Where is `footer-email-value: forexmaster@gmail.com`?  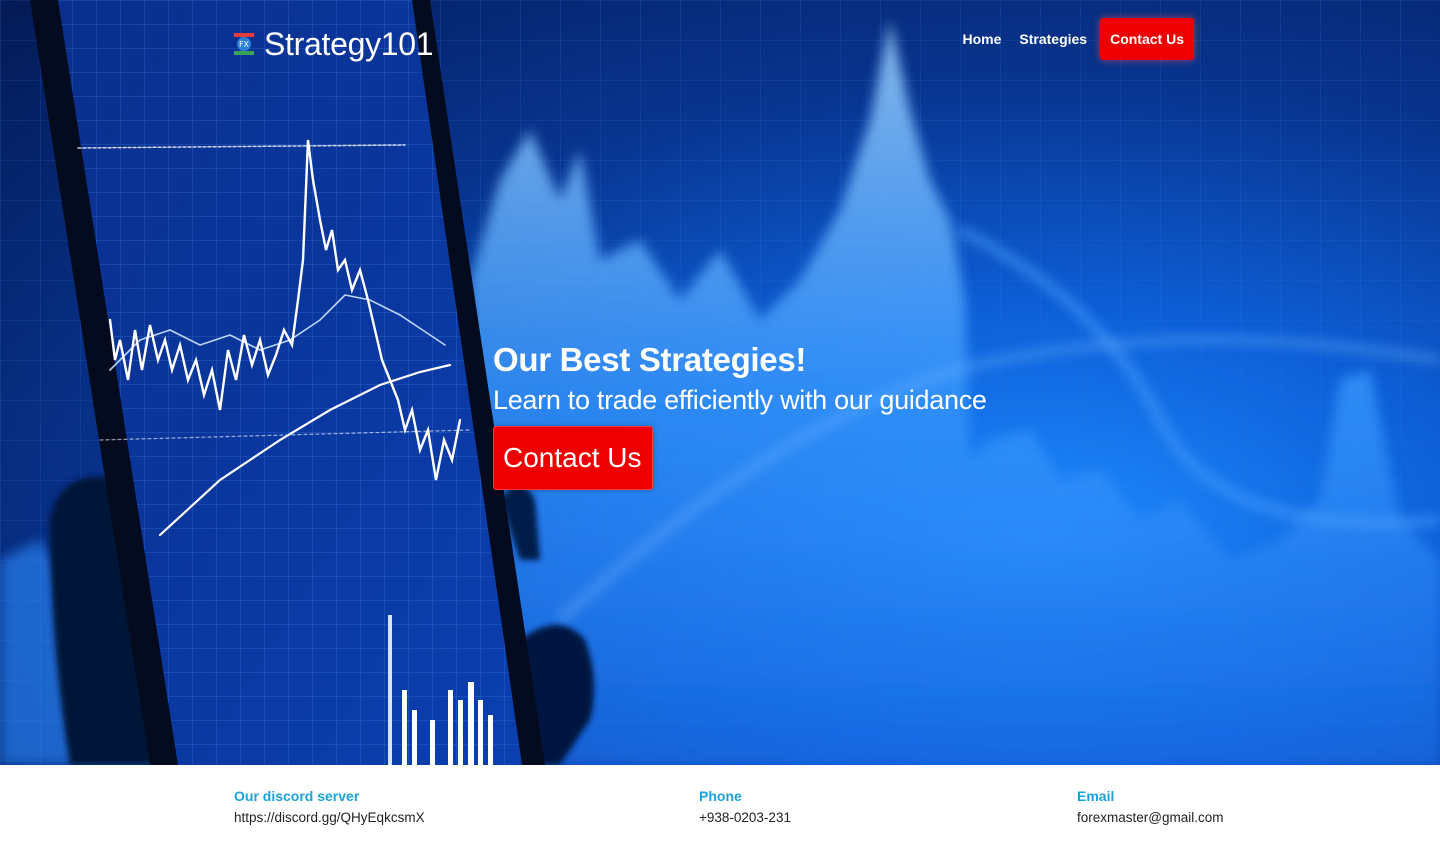
footer-email-value: forexmaster@gmail.com is located at coordinates (1150, 818).